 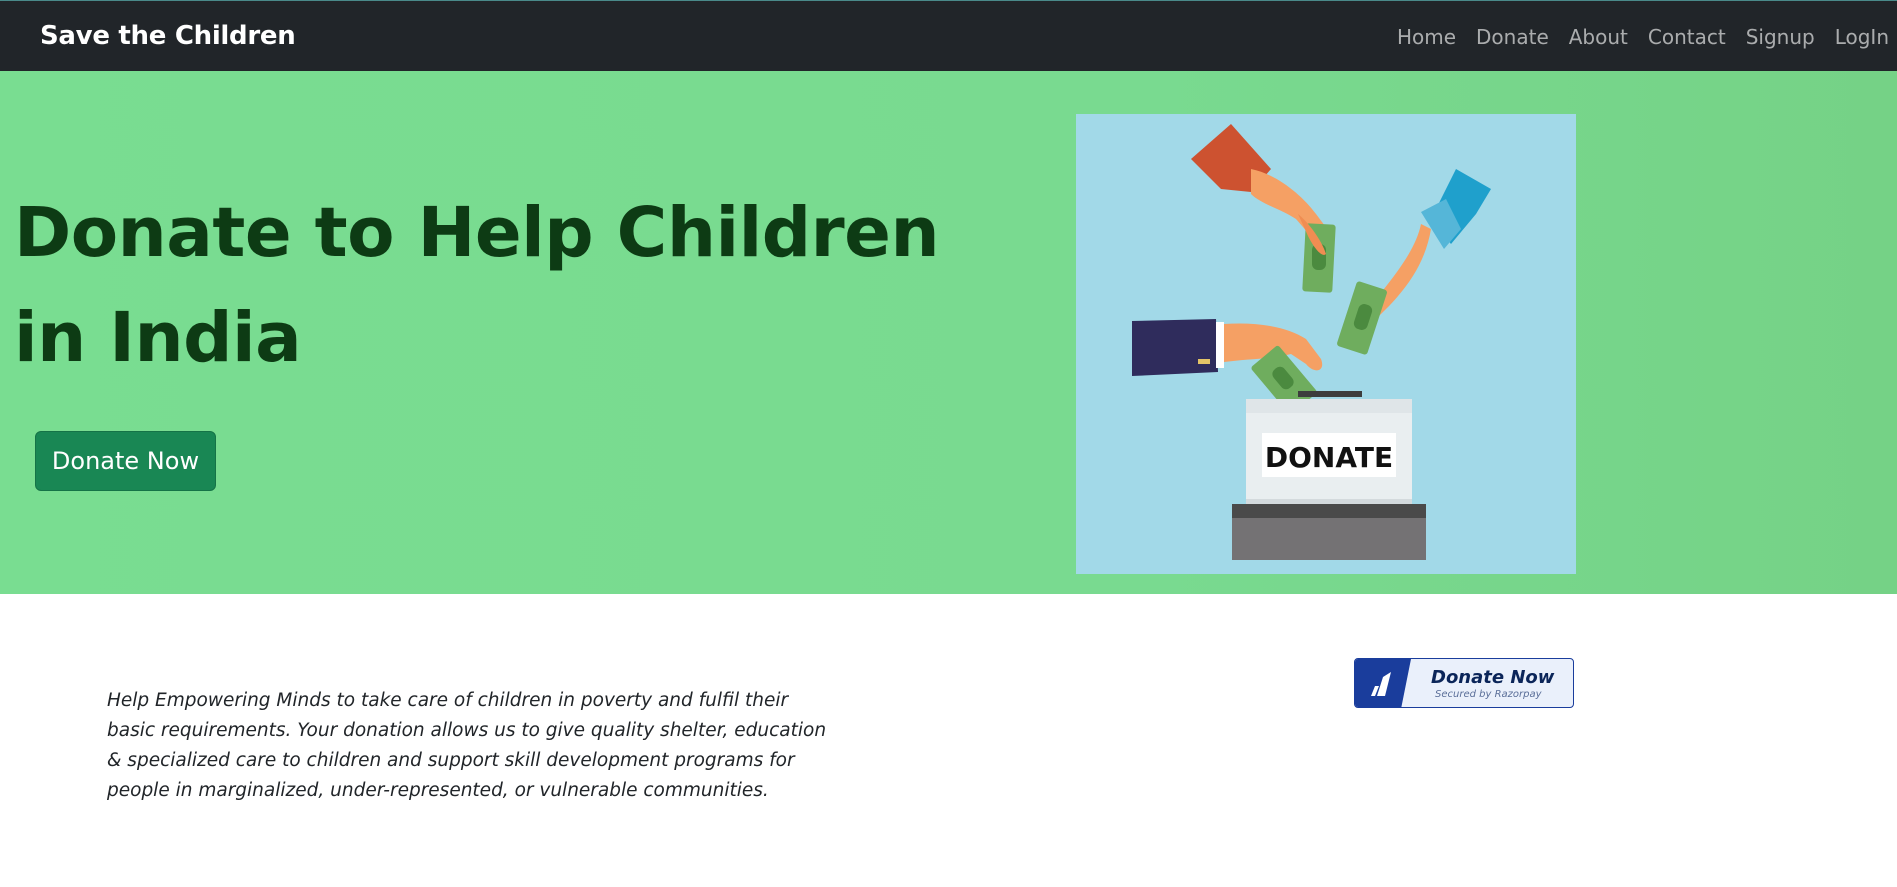 What do you see at coordinates (1383, 683) in the screenshot?
I see `razorpay-logo-icon` at bounding box center [1383, 683].